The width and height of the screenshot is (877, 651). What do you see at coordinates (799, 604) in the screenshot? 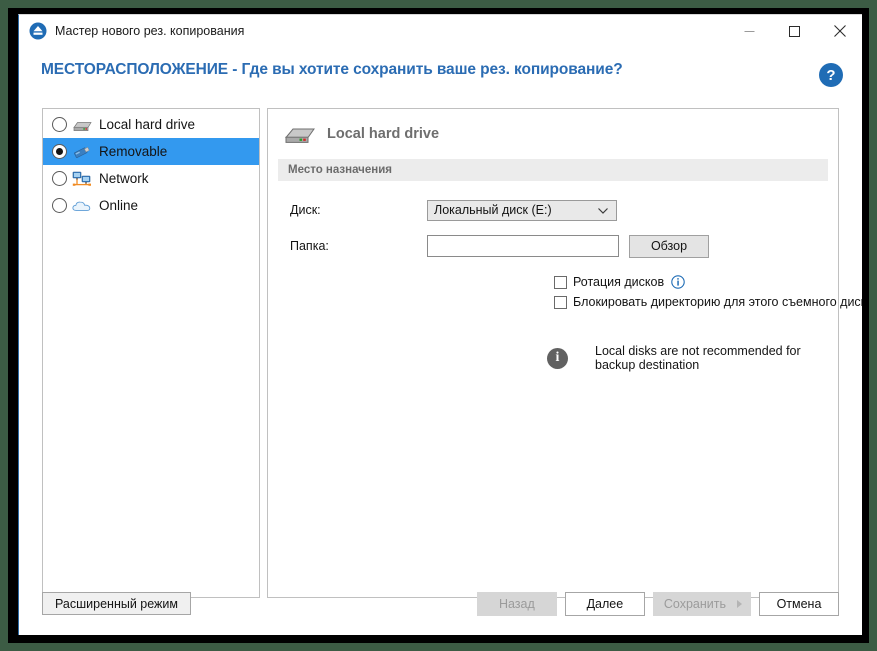
I see `cancel-button: Отмена` at bounding box center [799, 604].